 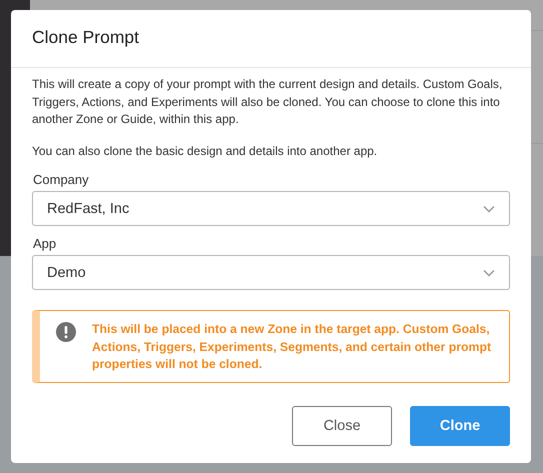 What do you see at coordinates (268, 102) in the screenshot?
I see `description-text: This will create a copy of your prompt with the current design and details. Custom Goals, Triggers, Actions, and Experiments will also be cloned. You can choose to clone this into another Zone or Guide, within this app.` at bounding box center [268, 102].